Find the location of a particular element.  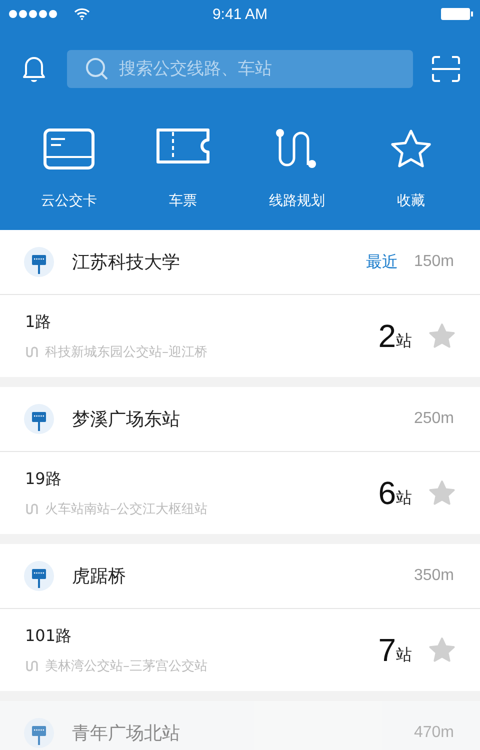

stops-count: 2 is located at coordinates (387, 336).